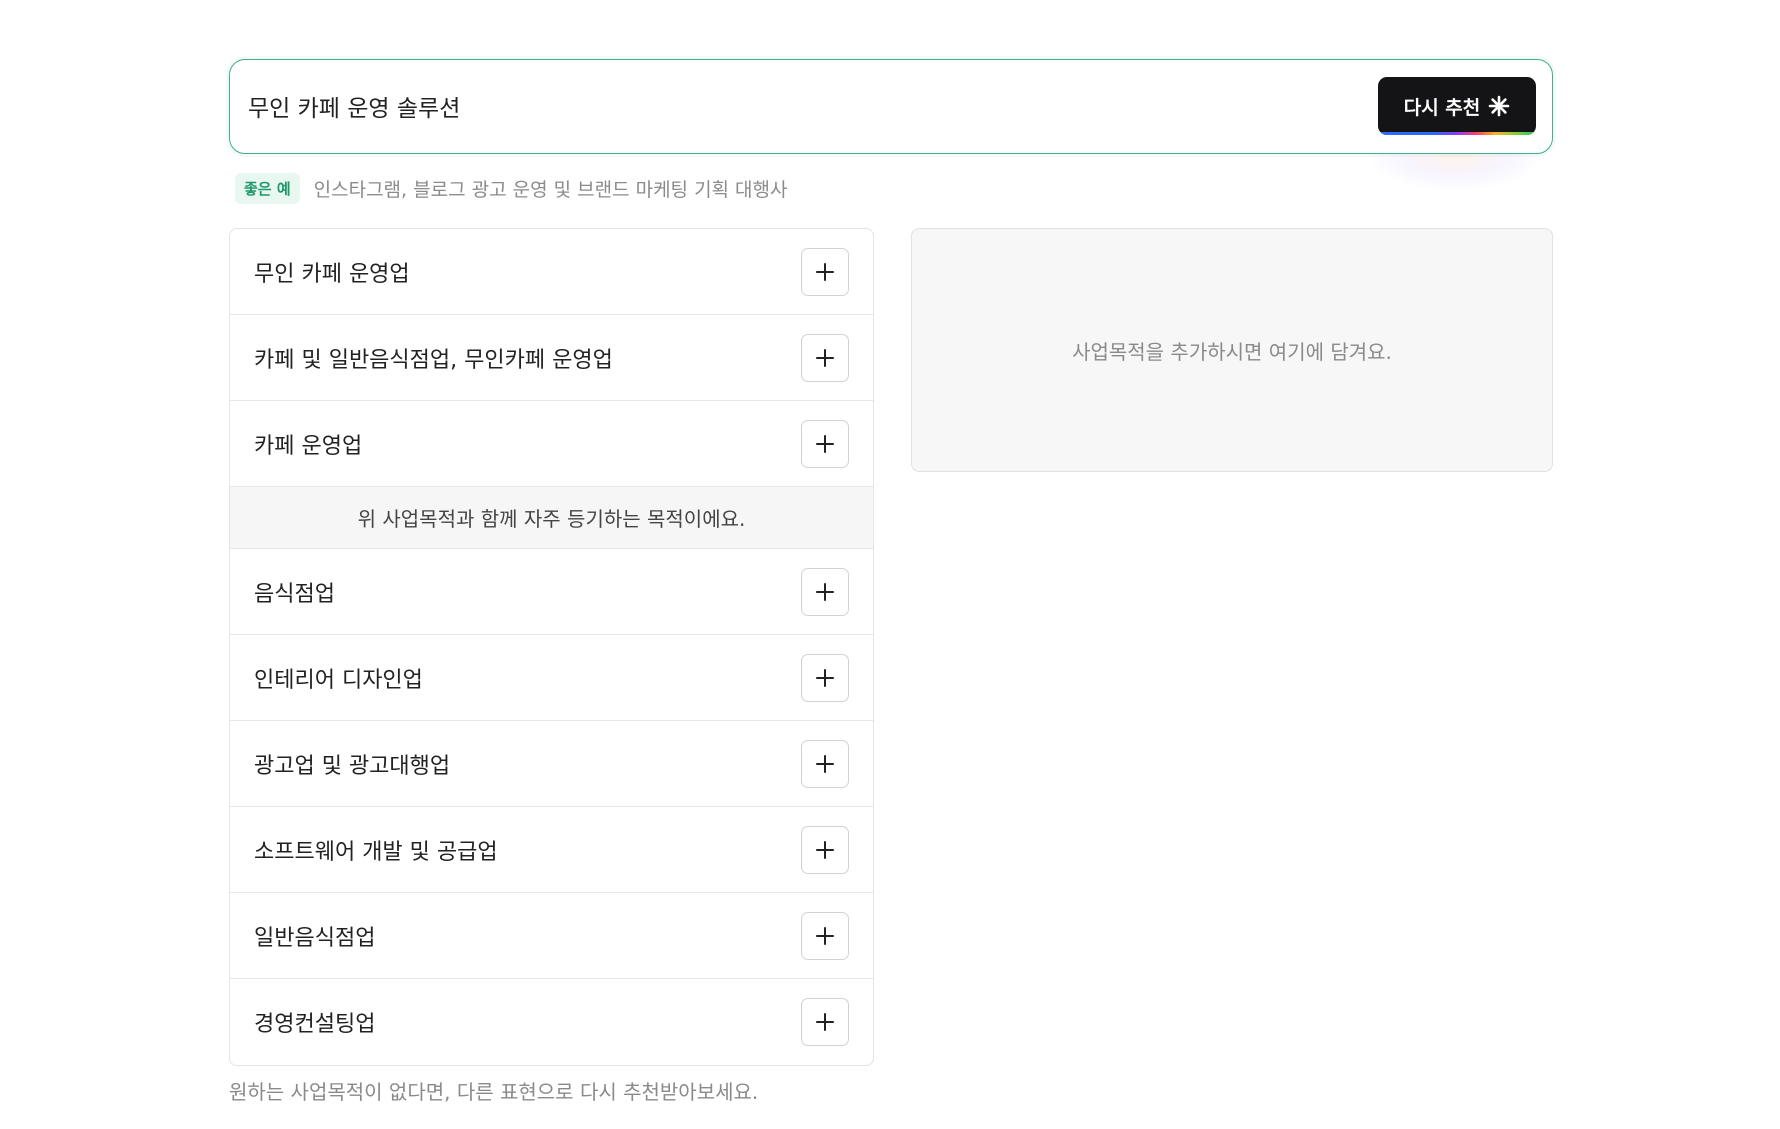 This screenshot has height=1129, width=1780. I want to click on selected-purposes-panel: 사업목적을 추가하시면 여기에 담겨요., so click(1232, 350).